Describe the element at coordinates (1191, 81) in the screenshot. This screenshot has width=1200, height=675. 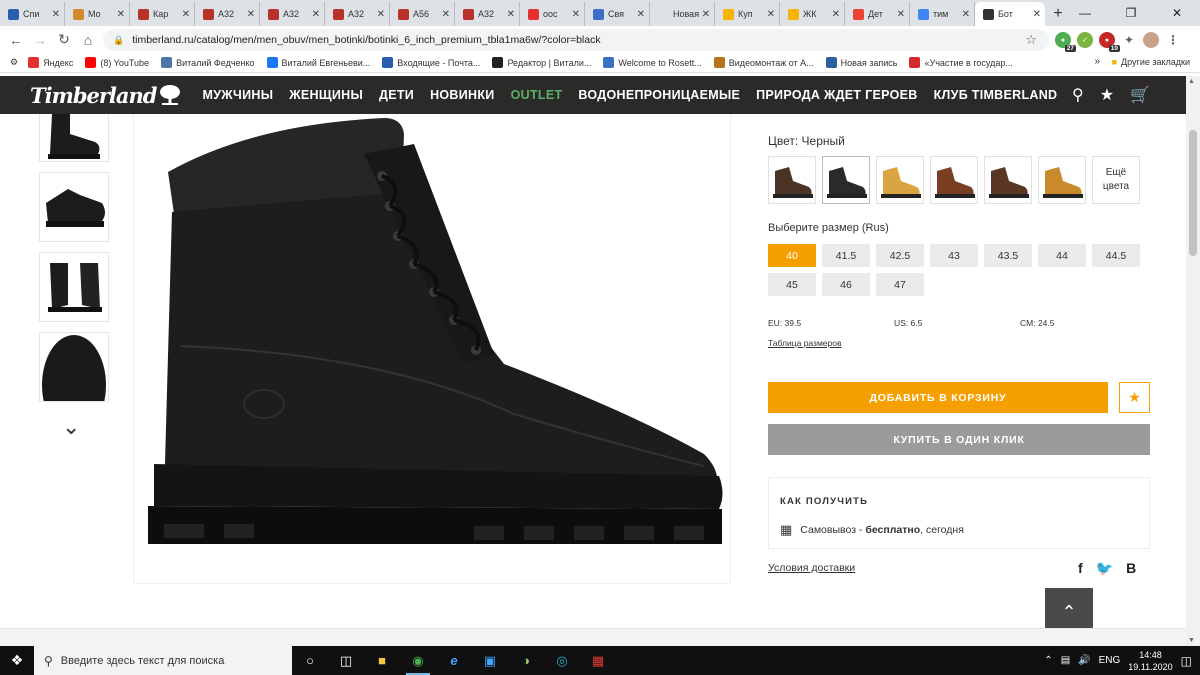
I see `scroll-up-icon: ▲` at that location.